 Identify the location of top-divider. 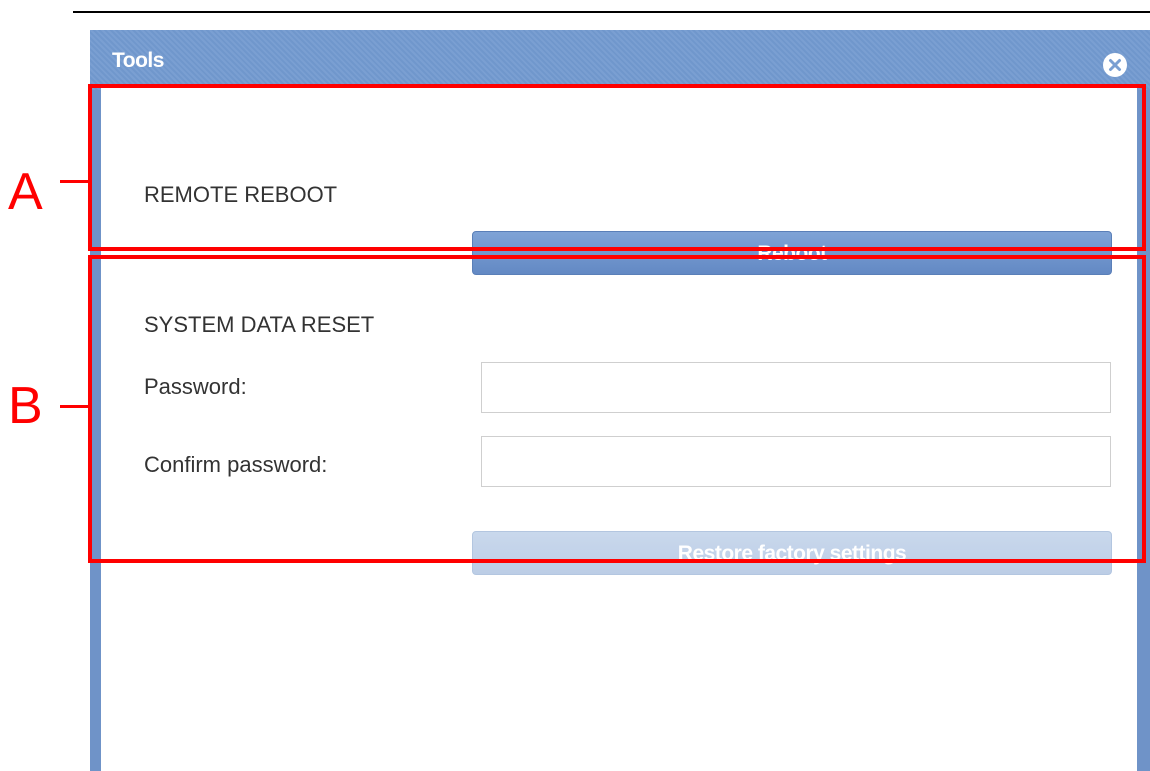
(611, 12).